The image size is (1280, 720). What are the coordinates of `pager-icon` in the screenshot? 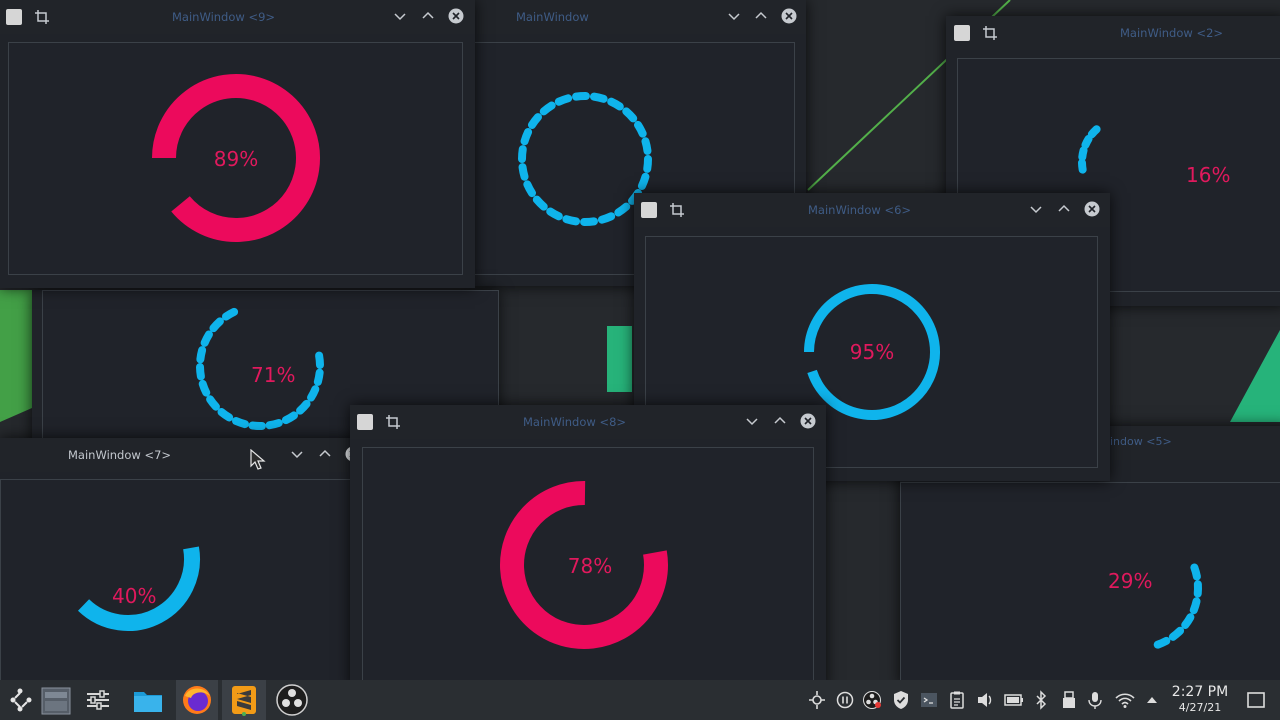 It's located at (56, 700).